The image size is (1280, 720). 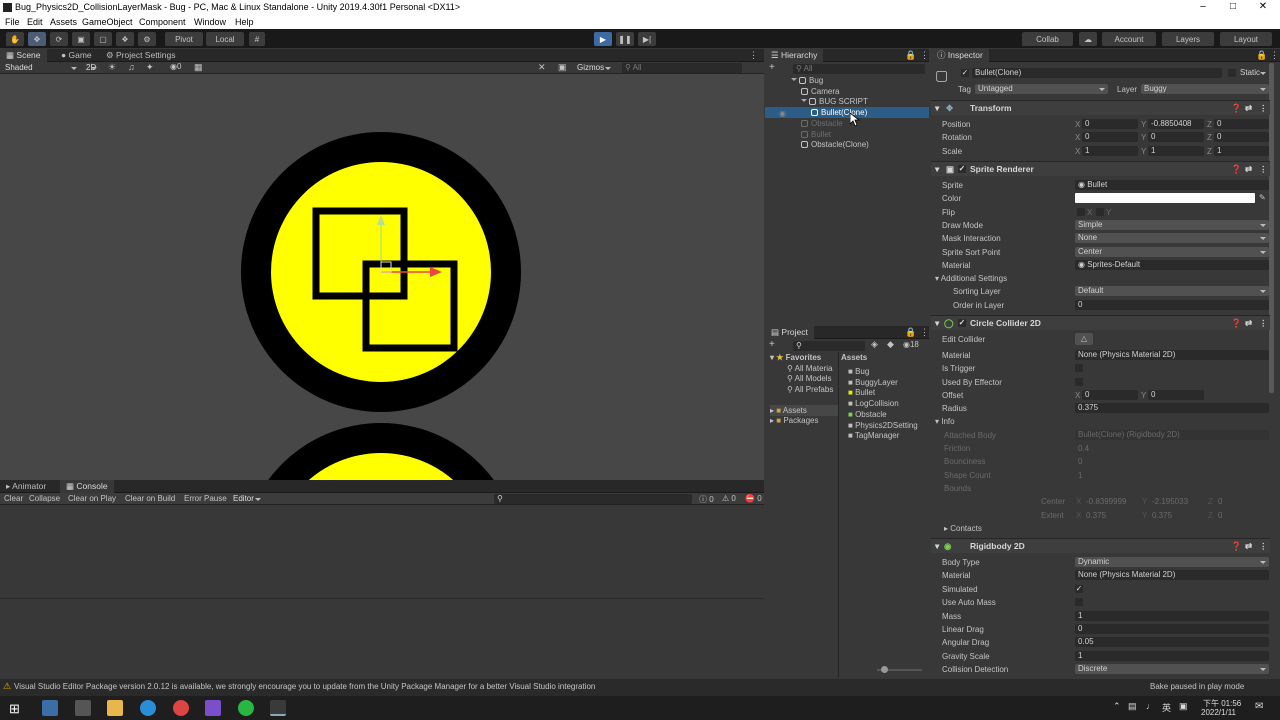 What do you see at coordinates (184, 39) in the screenshot?
I see `pivot-toggle: Pivot` at bounding box center [184, 39].